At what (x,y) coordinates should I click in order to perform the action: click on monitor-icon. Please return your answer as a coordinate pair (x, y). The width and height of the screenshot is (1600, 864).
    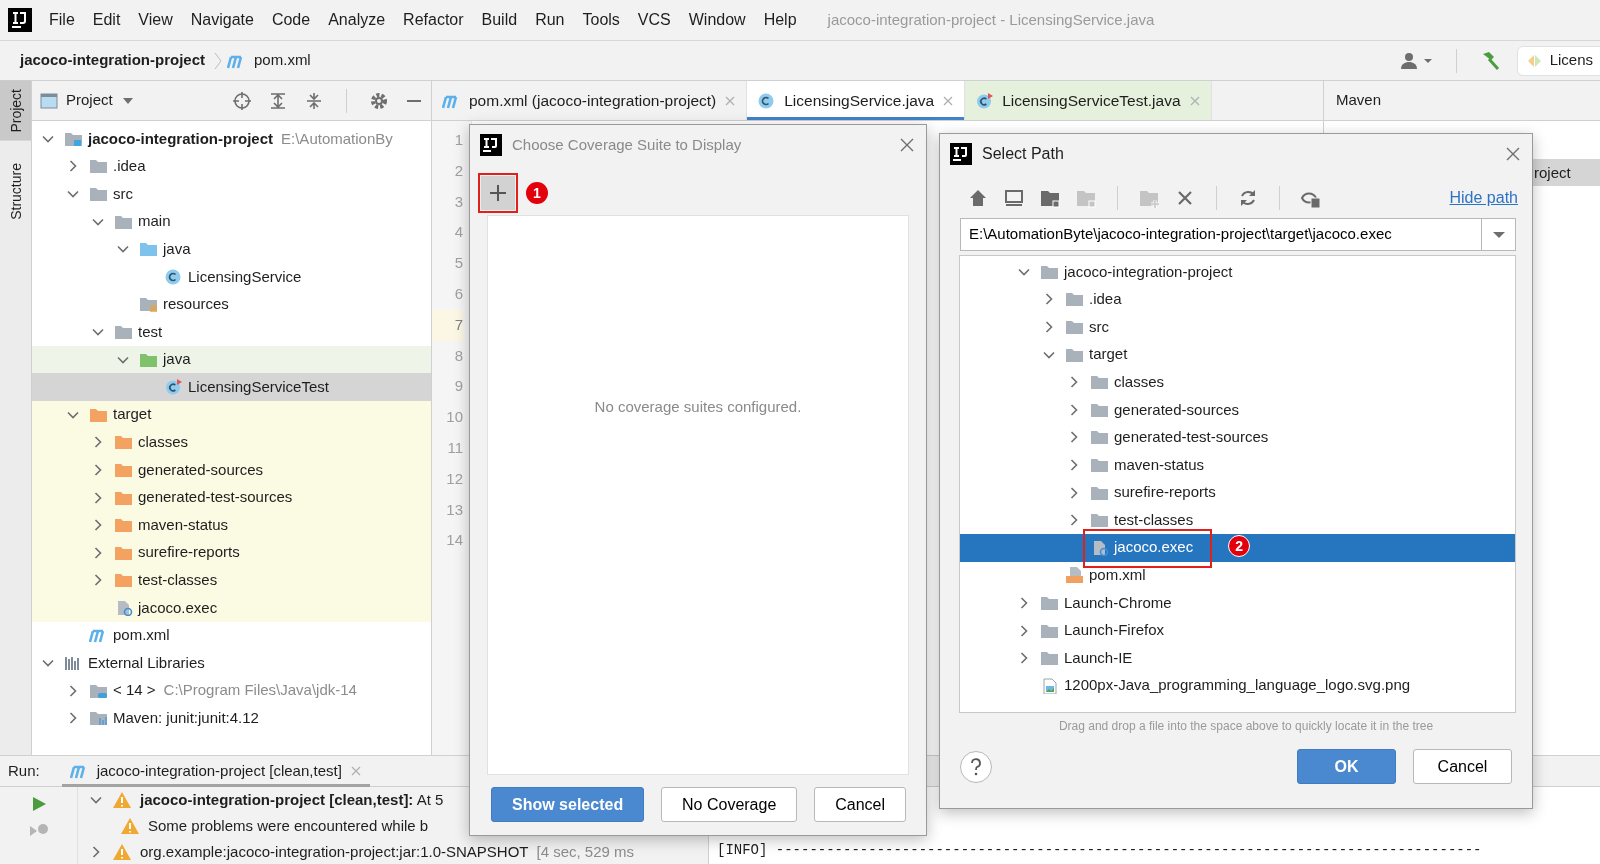
    Looking at the image, I should click on (1014, 198).